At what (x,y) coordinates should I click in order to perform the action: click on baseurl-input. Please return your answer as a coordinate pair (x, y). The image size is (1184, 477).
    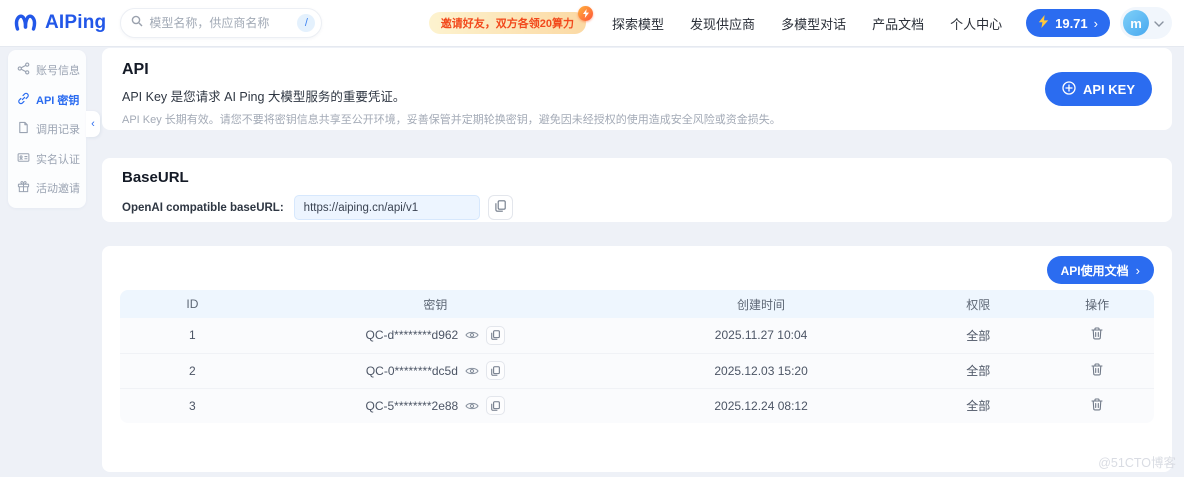
    Looking at the image, I should click on (386, 207).